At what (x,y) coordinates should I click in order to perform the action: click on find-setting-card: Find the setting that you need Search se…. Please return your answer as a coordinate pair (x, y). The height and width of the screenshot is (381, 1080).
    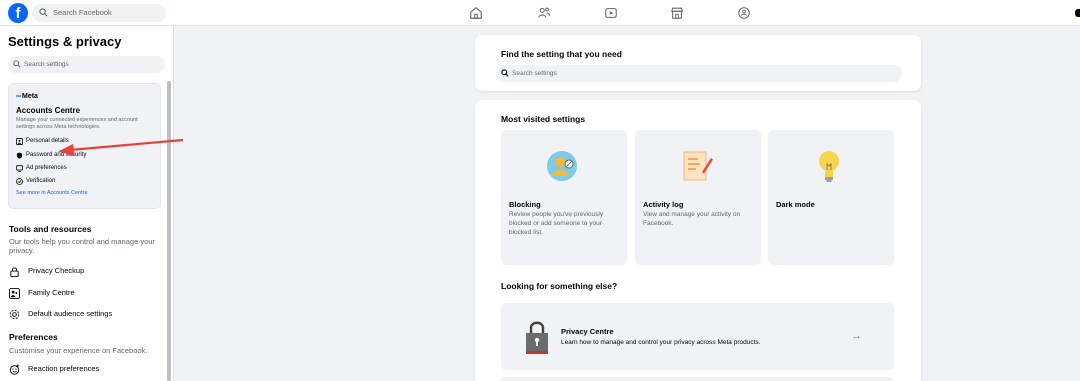
    Looking at the image, I should click on (698, 63).